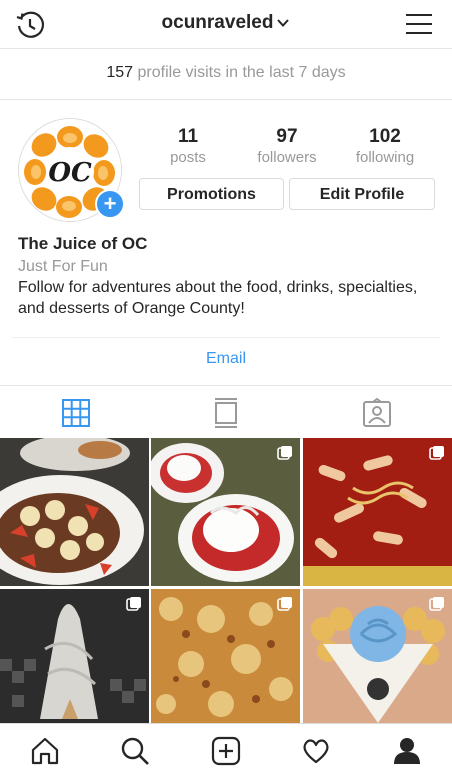 Image resolution: width=452 pixels, height=778 pixels. Describe the element at coordinates (377, 512) in the screenshot. I see `grid-photo-tteokbokki` at that location.